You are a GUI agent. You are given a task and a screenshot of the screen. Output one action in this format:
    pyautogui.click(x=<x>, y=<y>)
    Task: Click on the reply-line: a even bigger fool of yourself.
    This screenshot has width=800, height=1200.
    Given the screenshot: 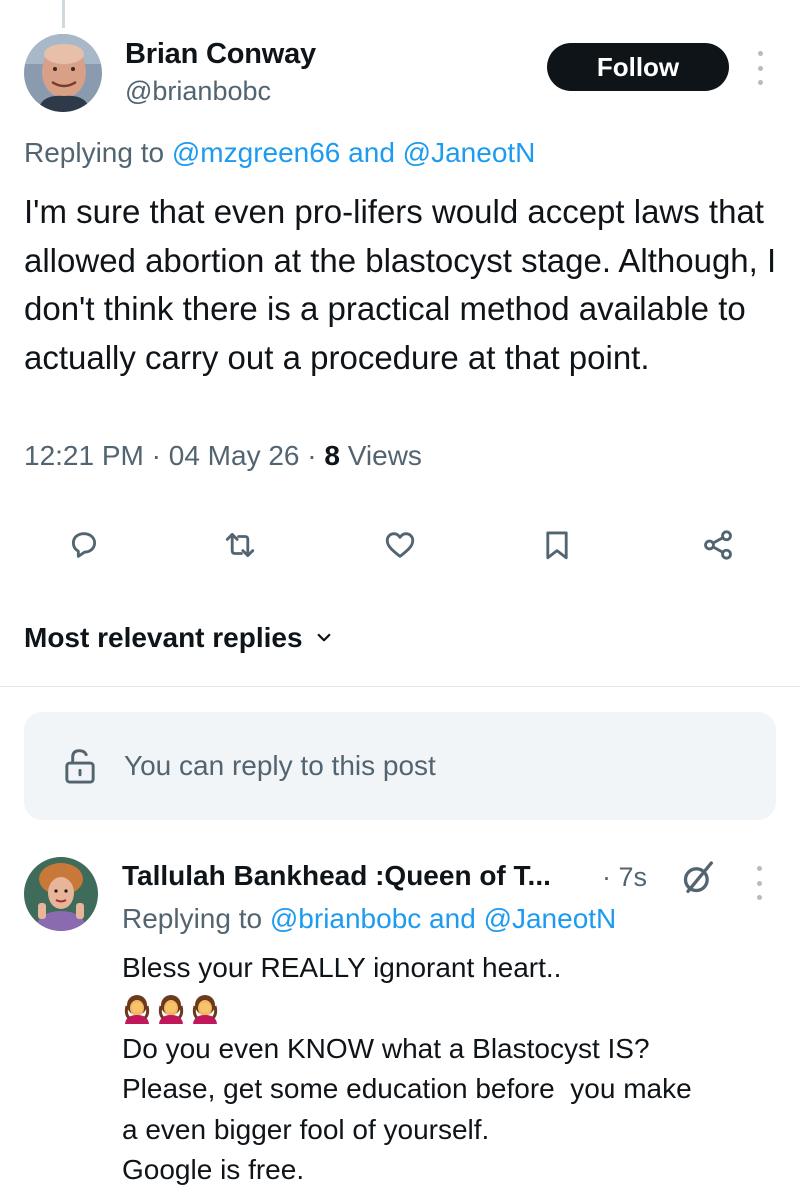 What is the action you would take?
    pyautogui.click(x=306, y=1129)
    